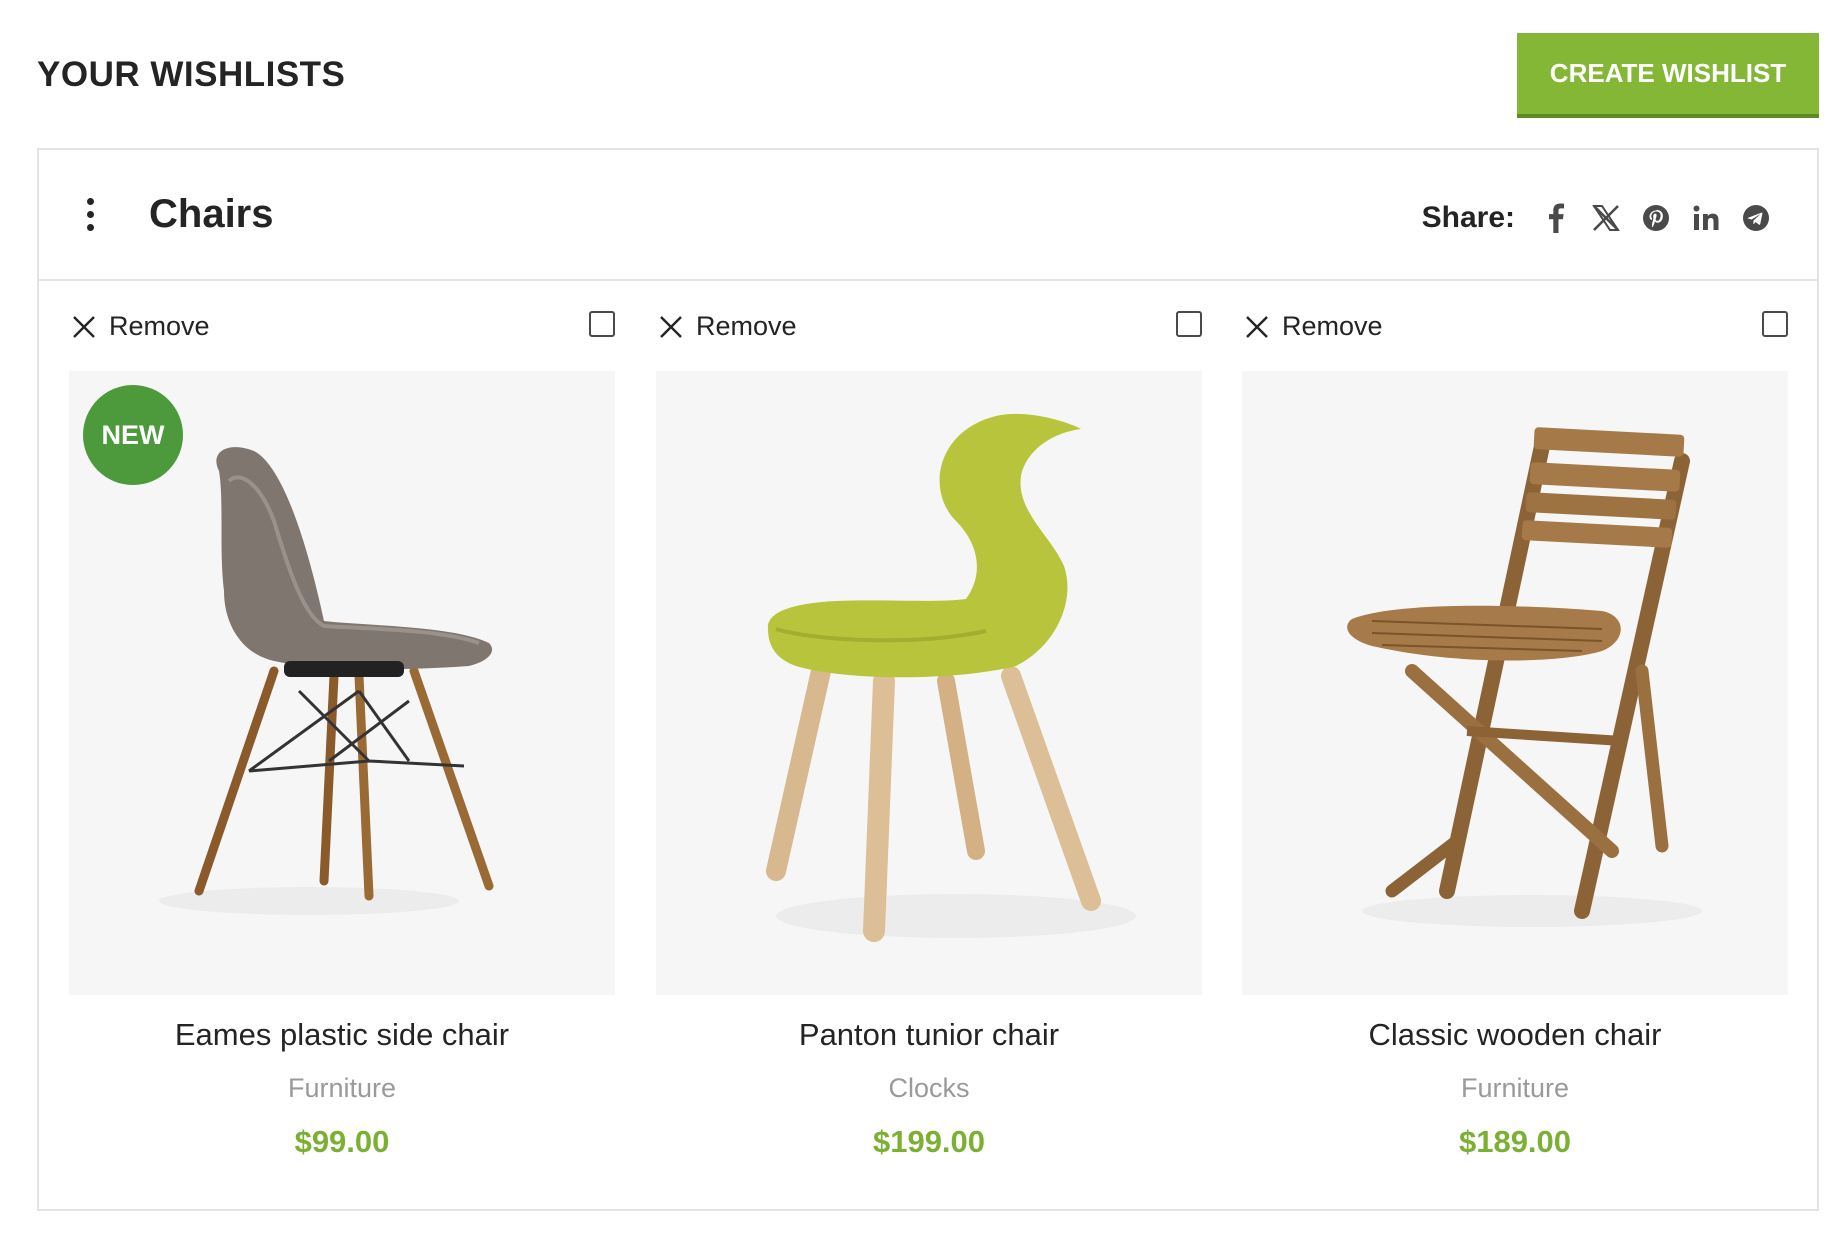 The image size is (1848, 1242). Describe the element at coordinates (1468, 217) in the screenshot. I see `share-label: Share:` at that location.